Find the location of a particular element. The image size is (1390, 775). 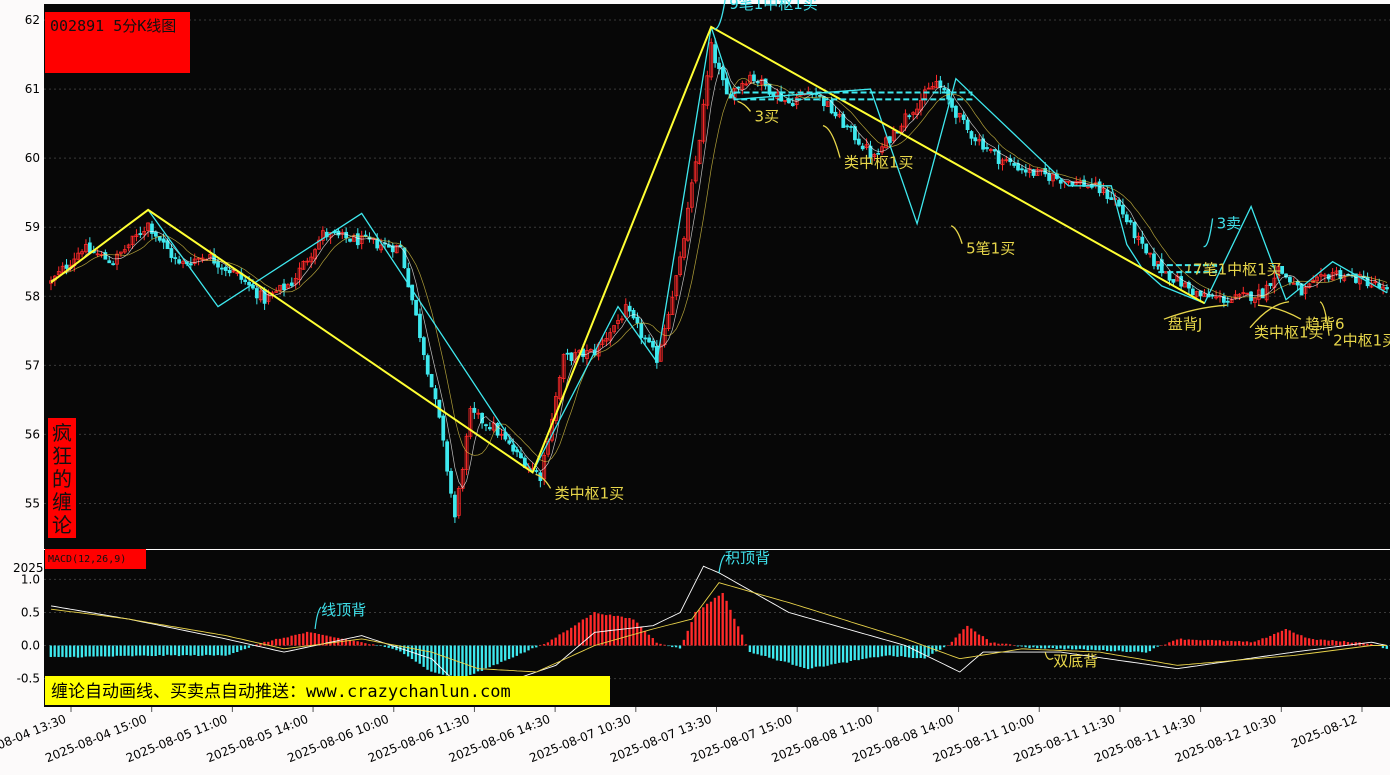

brand-label-box: 疯狂的缠论 is located at coordinates (62, 478).